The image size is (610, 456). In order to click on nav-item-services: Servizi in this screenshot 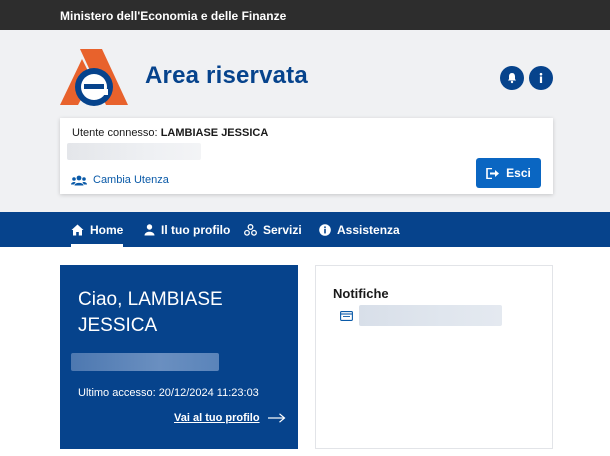, I will do `click(273, 229)`.